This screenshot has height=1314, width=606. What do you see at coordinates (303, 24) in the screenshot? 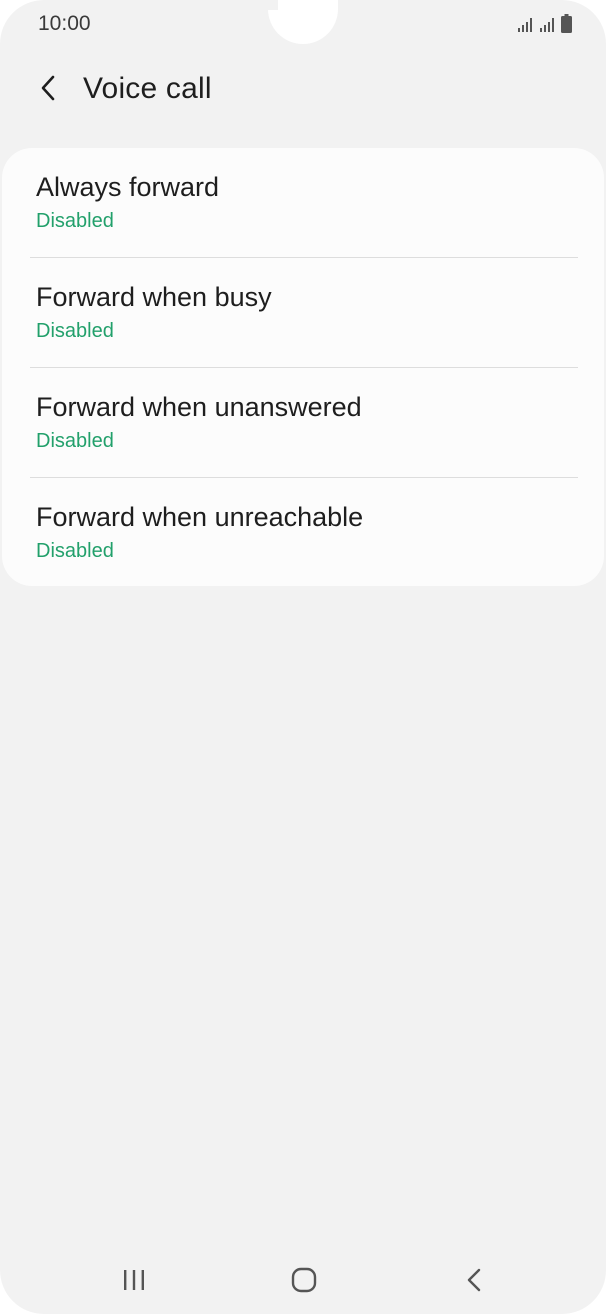
I see `status-bar: 10:00` at bounding box center [303, 24].